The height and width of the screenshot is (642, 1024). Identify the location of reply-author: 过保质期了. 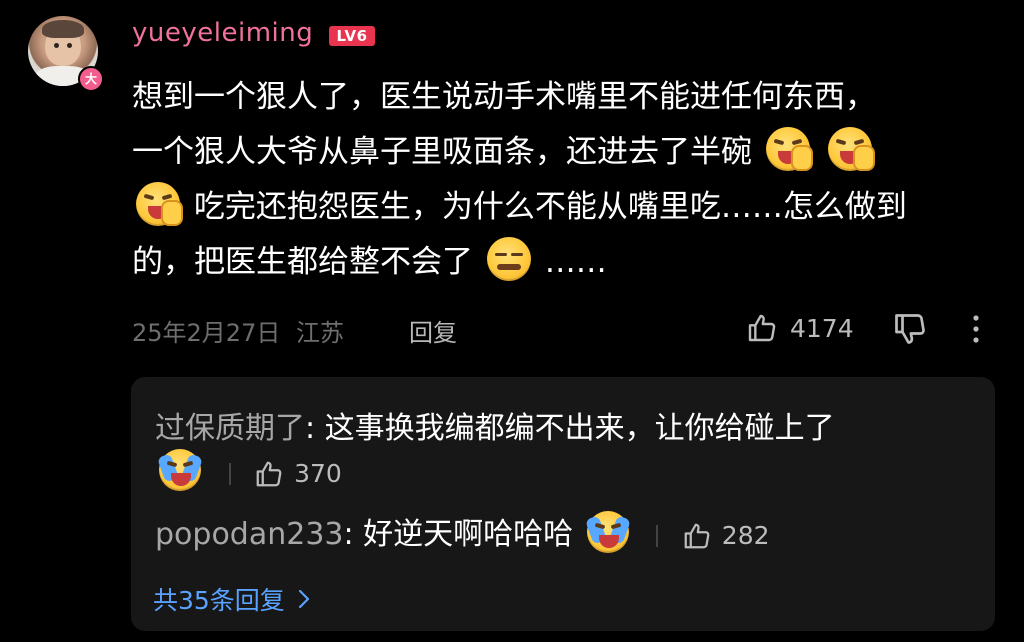
(230, 428).